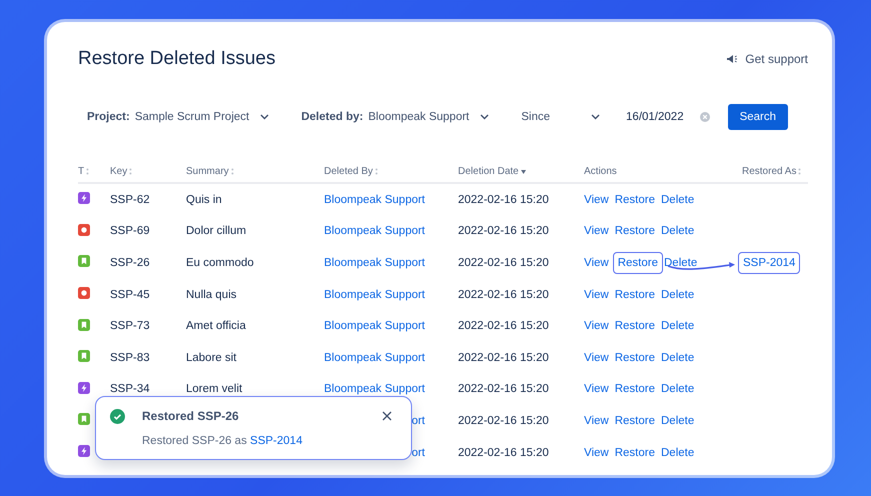 This screenshot has width=871, height=496. What do you see at coordinates (775, 171) in the screenshot?
I see `column-header: Restored As` at bounding box center [775, 171].